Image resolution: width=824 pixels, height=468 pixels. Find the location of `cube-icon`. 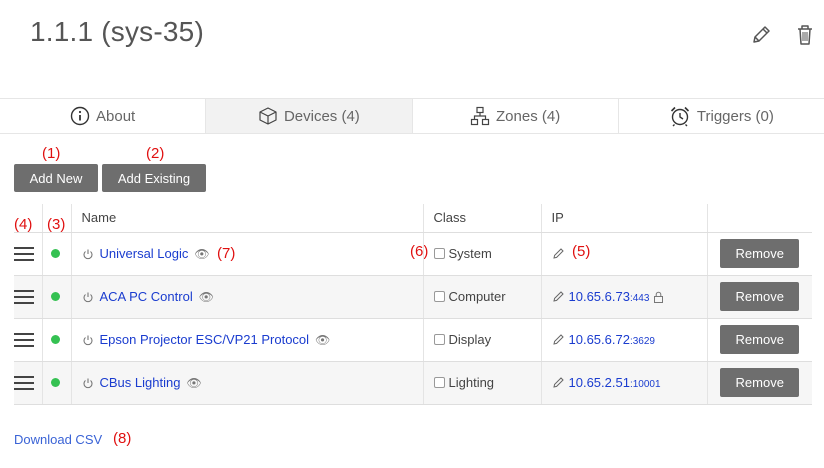

cube-icon is located at coordinates (268, 116).